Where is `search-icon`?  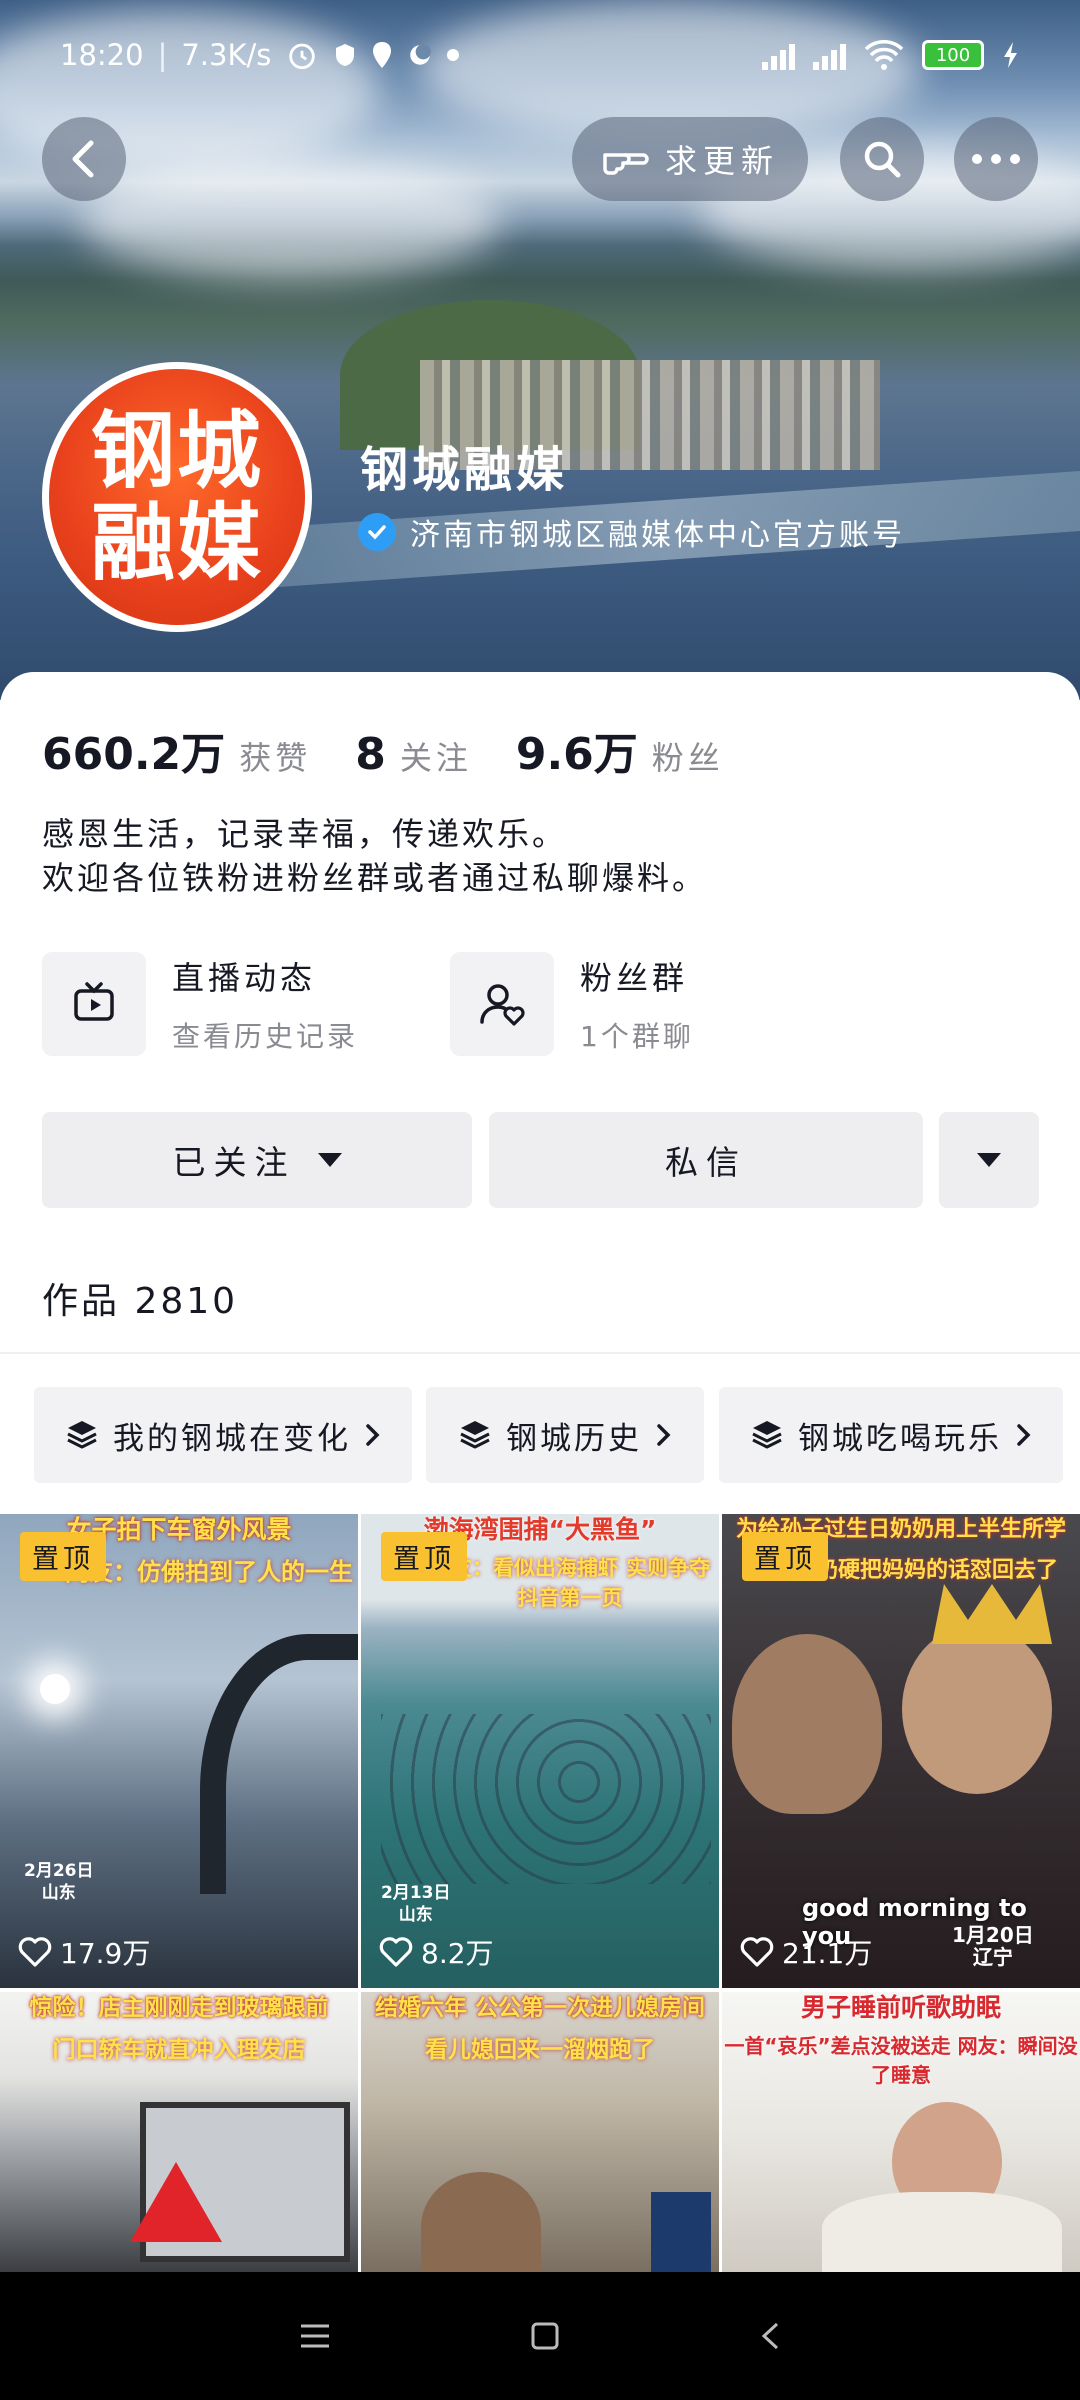 search-icon is located at coordinates (882, 159).